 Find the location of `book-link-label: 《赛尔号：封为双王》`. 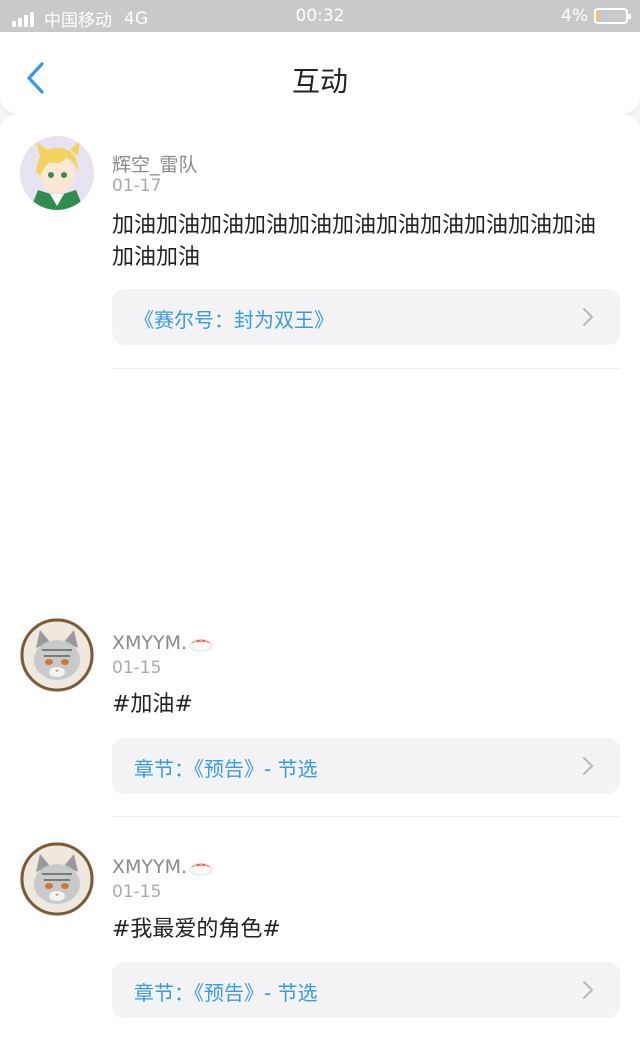

book-link-label: 《赛尔号：封为双王》 is located at coordinates (234, 320).